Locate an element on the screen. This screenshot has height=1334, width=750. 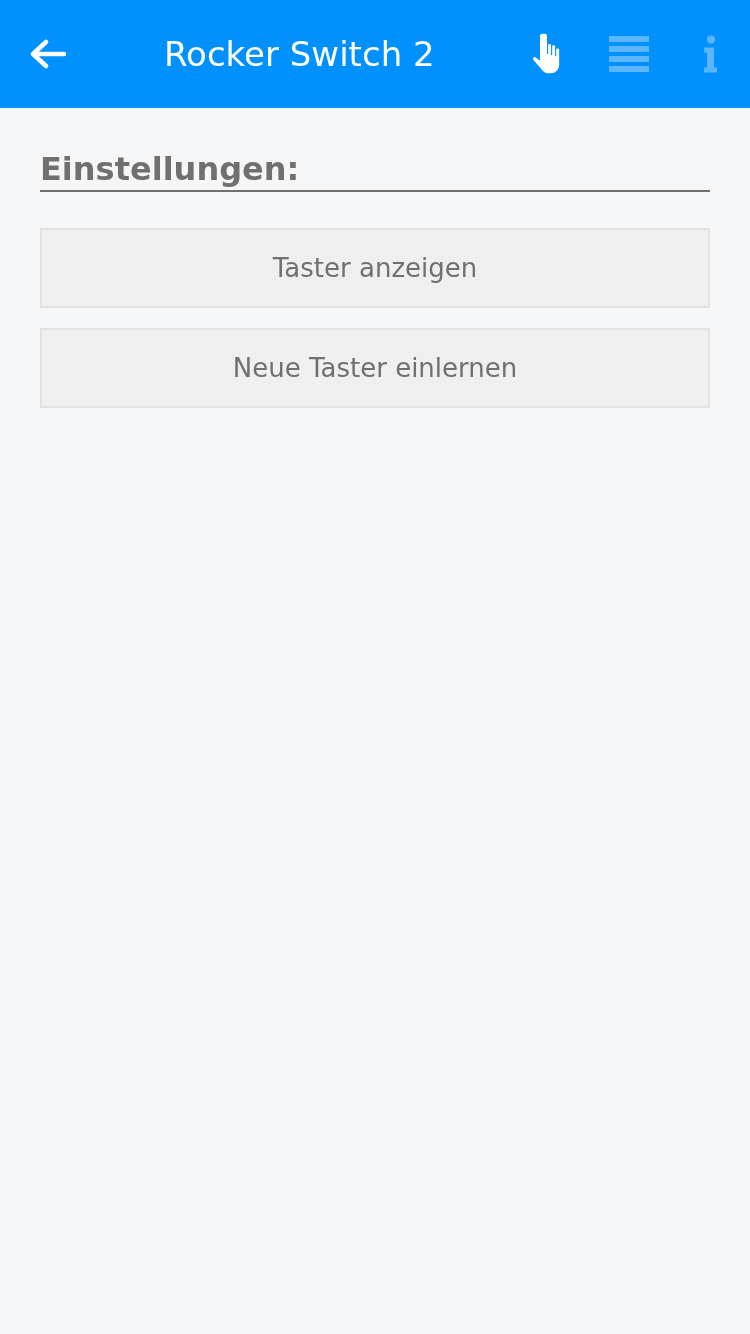
menu-button: Neue Taster einlernen is located at coordinates (375, 368).